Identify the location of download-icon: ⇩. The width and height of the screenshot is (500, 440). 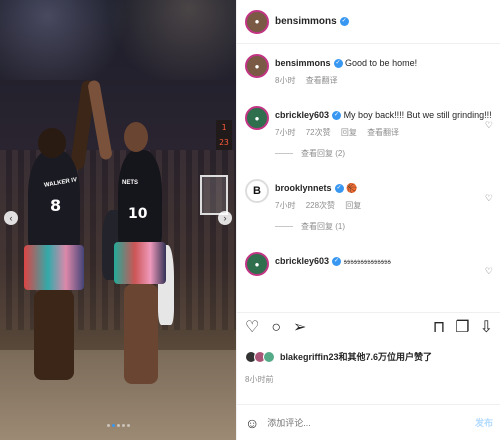
(486, 327).